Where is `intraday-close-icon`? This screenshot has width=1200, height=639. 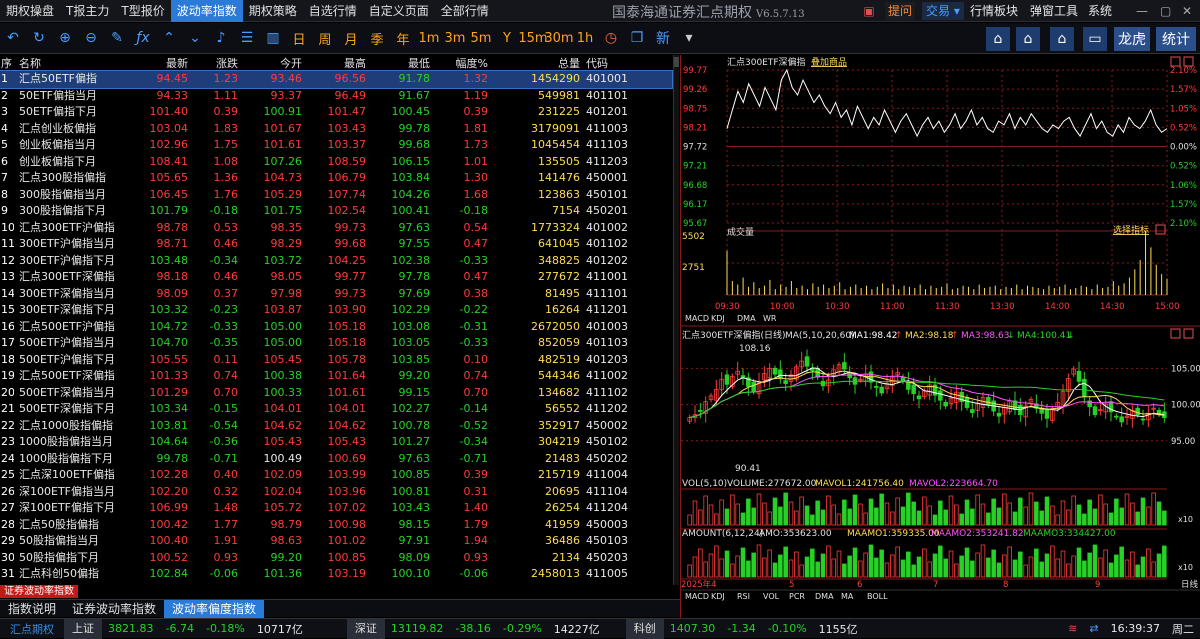
intraday-close-icon is located at coordinates (1188, 61).